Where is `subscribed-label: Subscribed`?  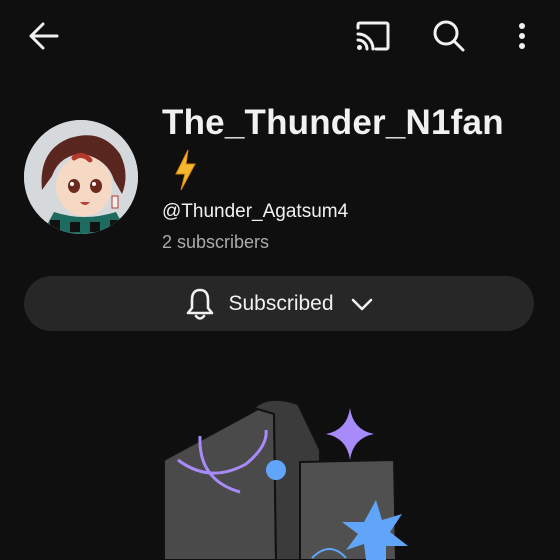 subscribed-label: Subscribed is located at coordinates (281, 303).